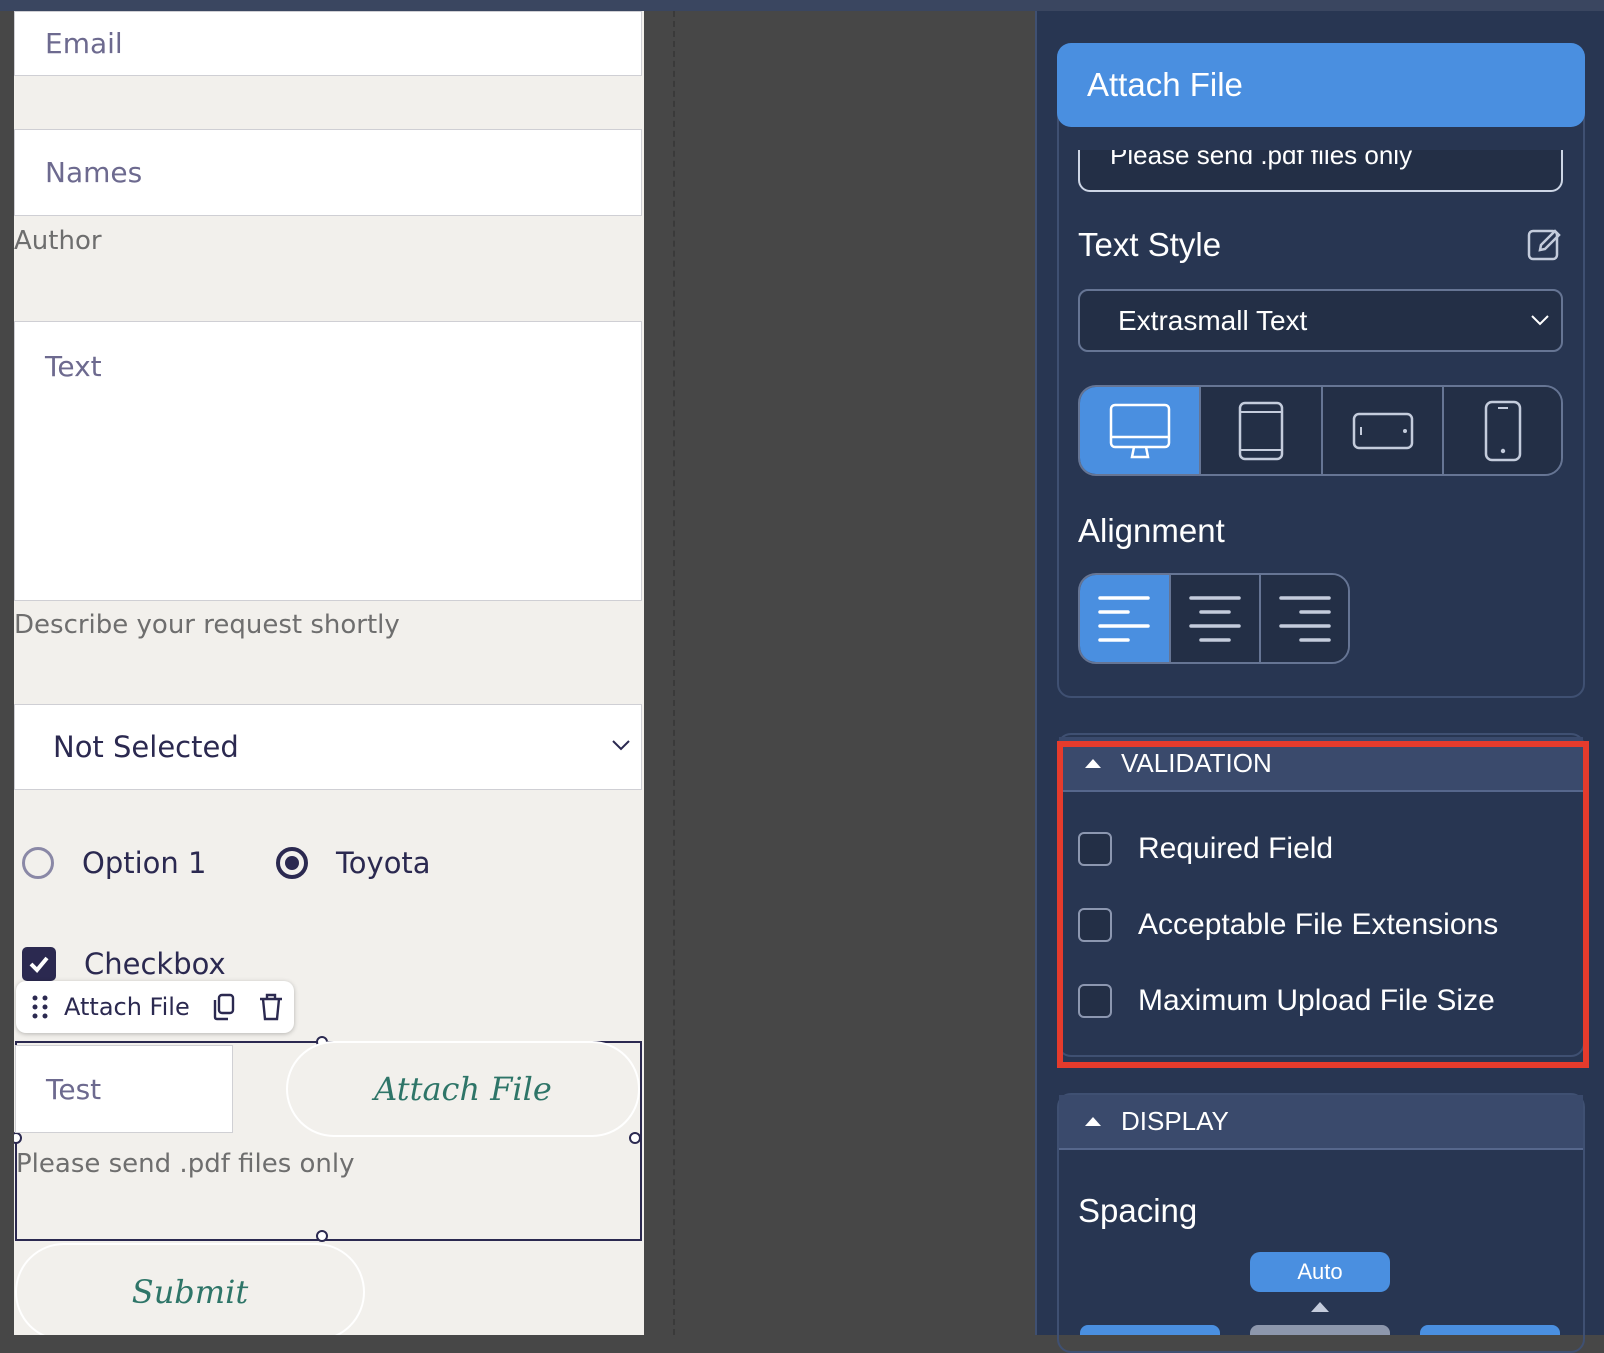 The width and height of the screenshot is (1604, 1353). Describe the element at coordinates (1093, 1121) in the screenshot. I see `collapse-arrow-icon` at that location.